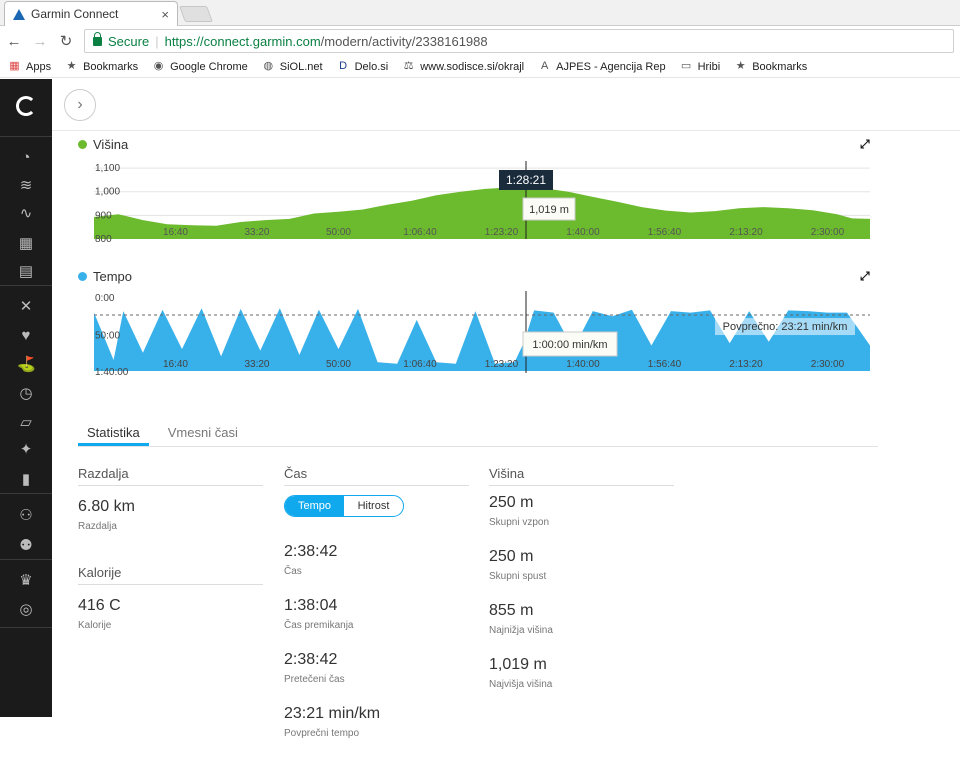  Describe the element at coordinates (26, 158) in the screenshot. I see `dashboard-icon: ◔` at that location.